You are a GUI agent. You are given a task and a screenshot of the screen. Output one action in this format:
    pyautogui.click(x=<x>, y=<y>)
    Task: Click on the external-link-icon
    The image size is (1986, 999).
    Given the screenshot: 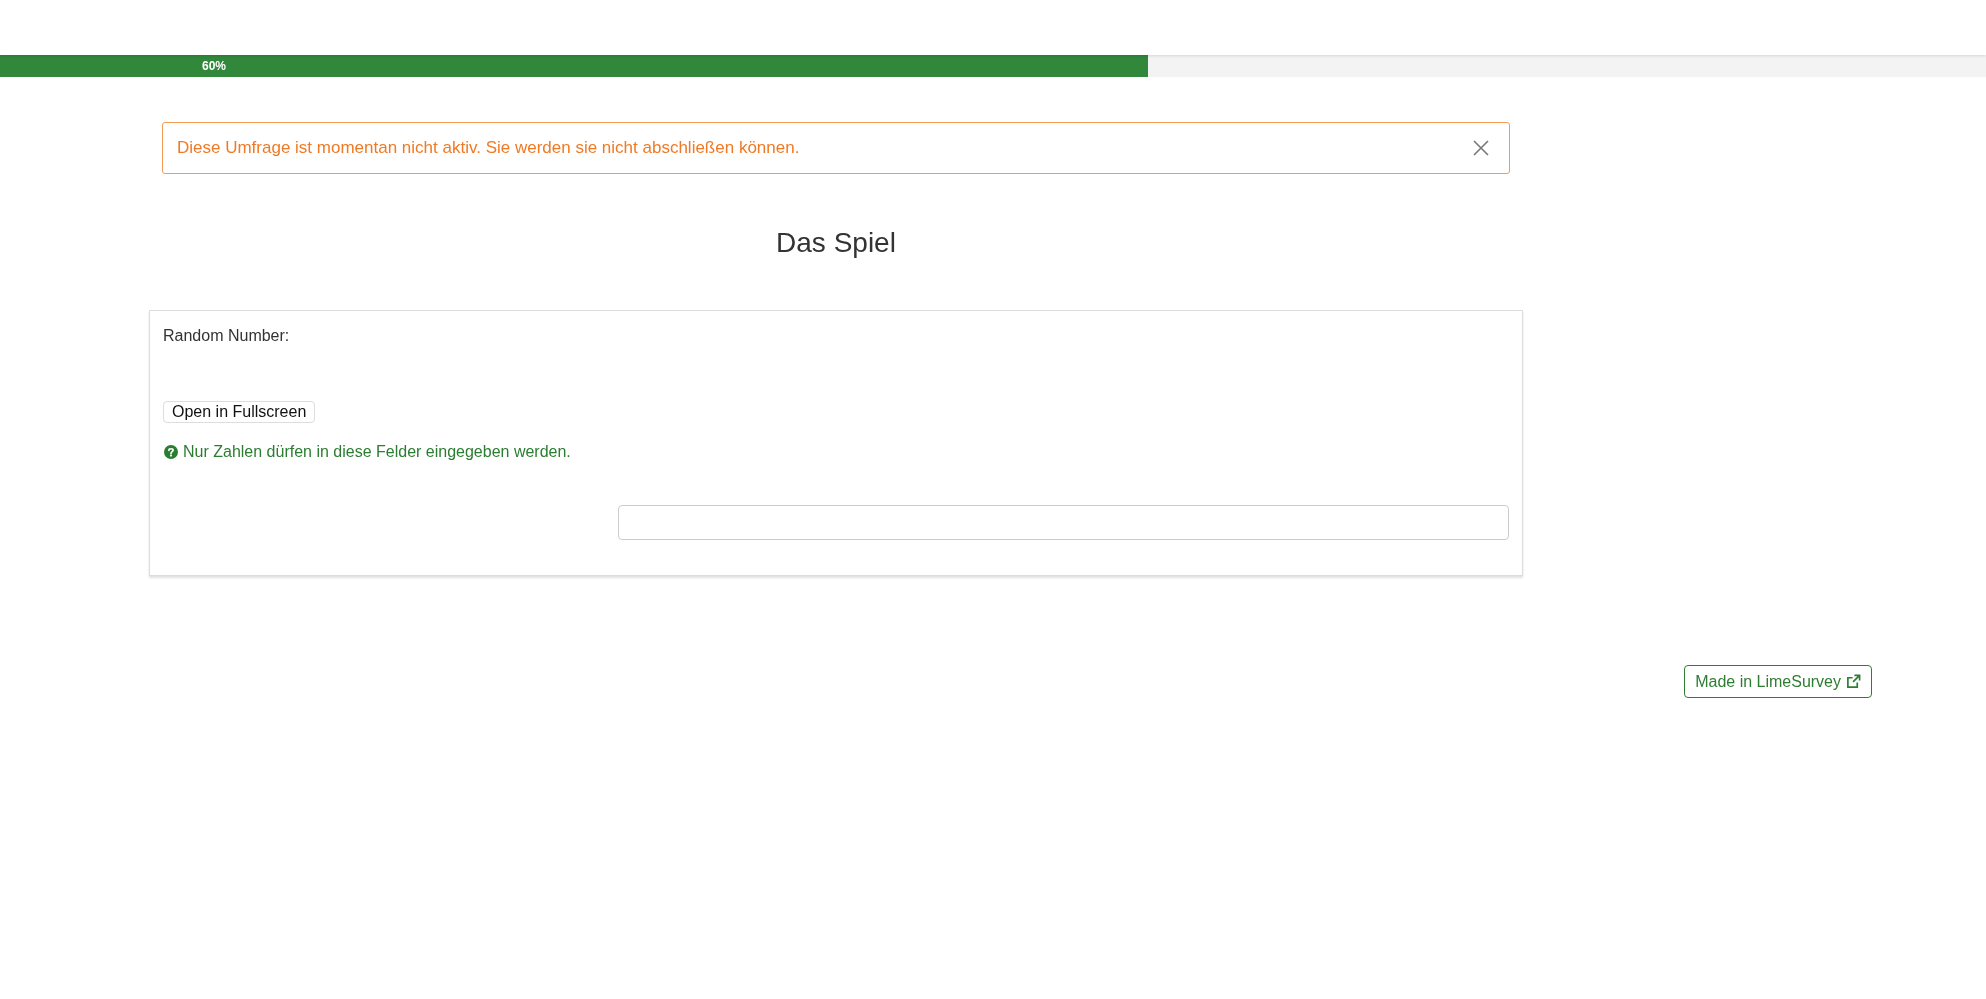 What is the action you would take?
    pyautogui.click(x=1853, y=681)
    